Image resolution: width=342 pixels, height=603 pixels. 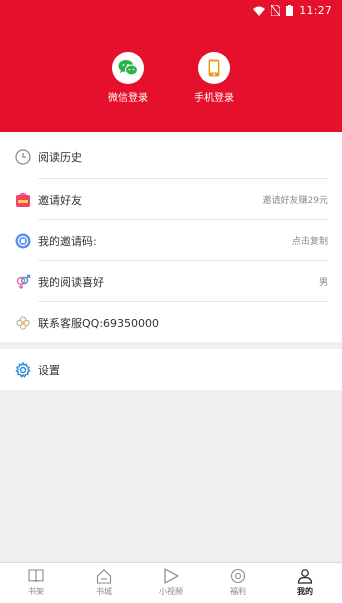 I want to click on phone-login-button: 手机登录, so click(x=214, y=78).